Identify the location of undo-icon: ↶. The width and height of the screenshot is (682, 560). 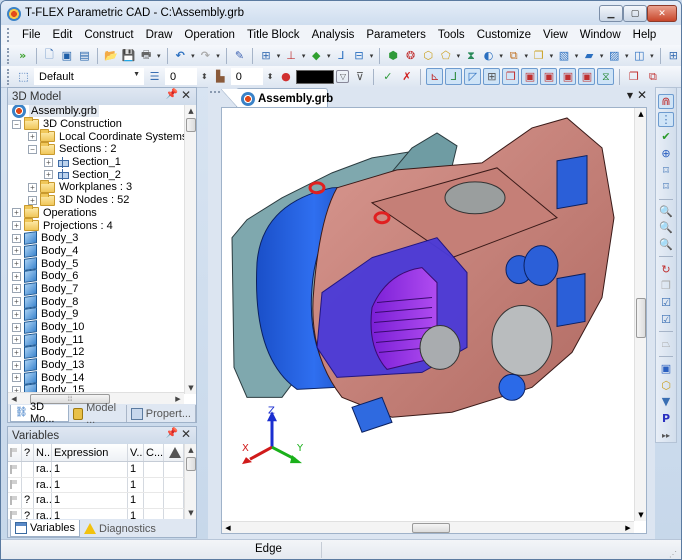
(180, 55).